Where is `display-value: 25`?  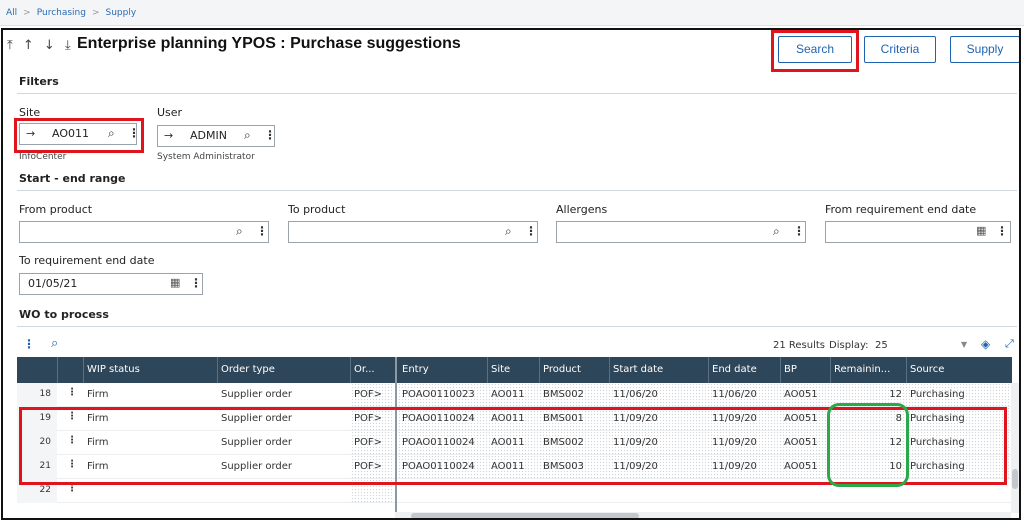
display-value: 25 is located at coordinates (881, 345).